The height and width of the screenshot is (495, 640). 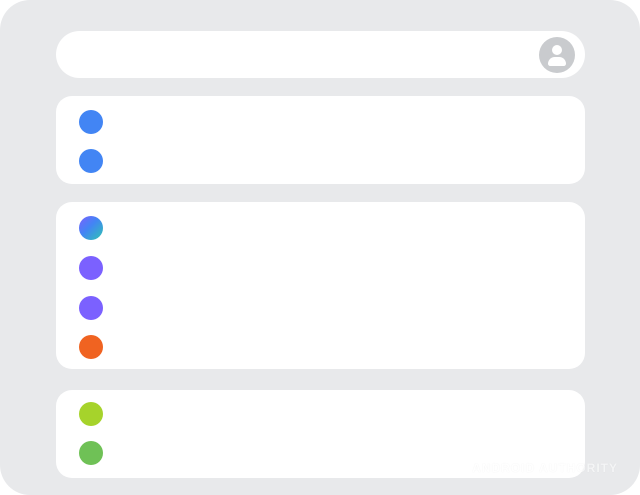 What do you see at coordinates (91, 414) in the screenshot?
I see `lime-dot-icon` at bounding box center [91, 414].